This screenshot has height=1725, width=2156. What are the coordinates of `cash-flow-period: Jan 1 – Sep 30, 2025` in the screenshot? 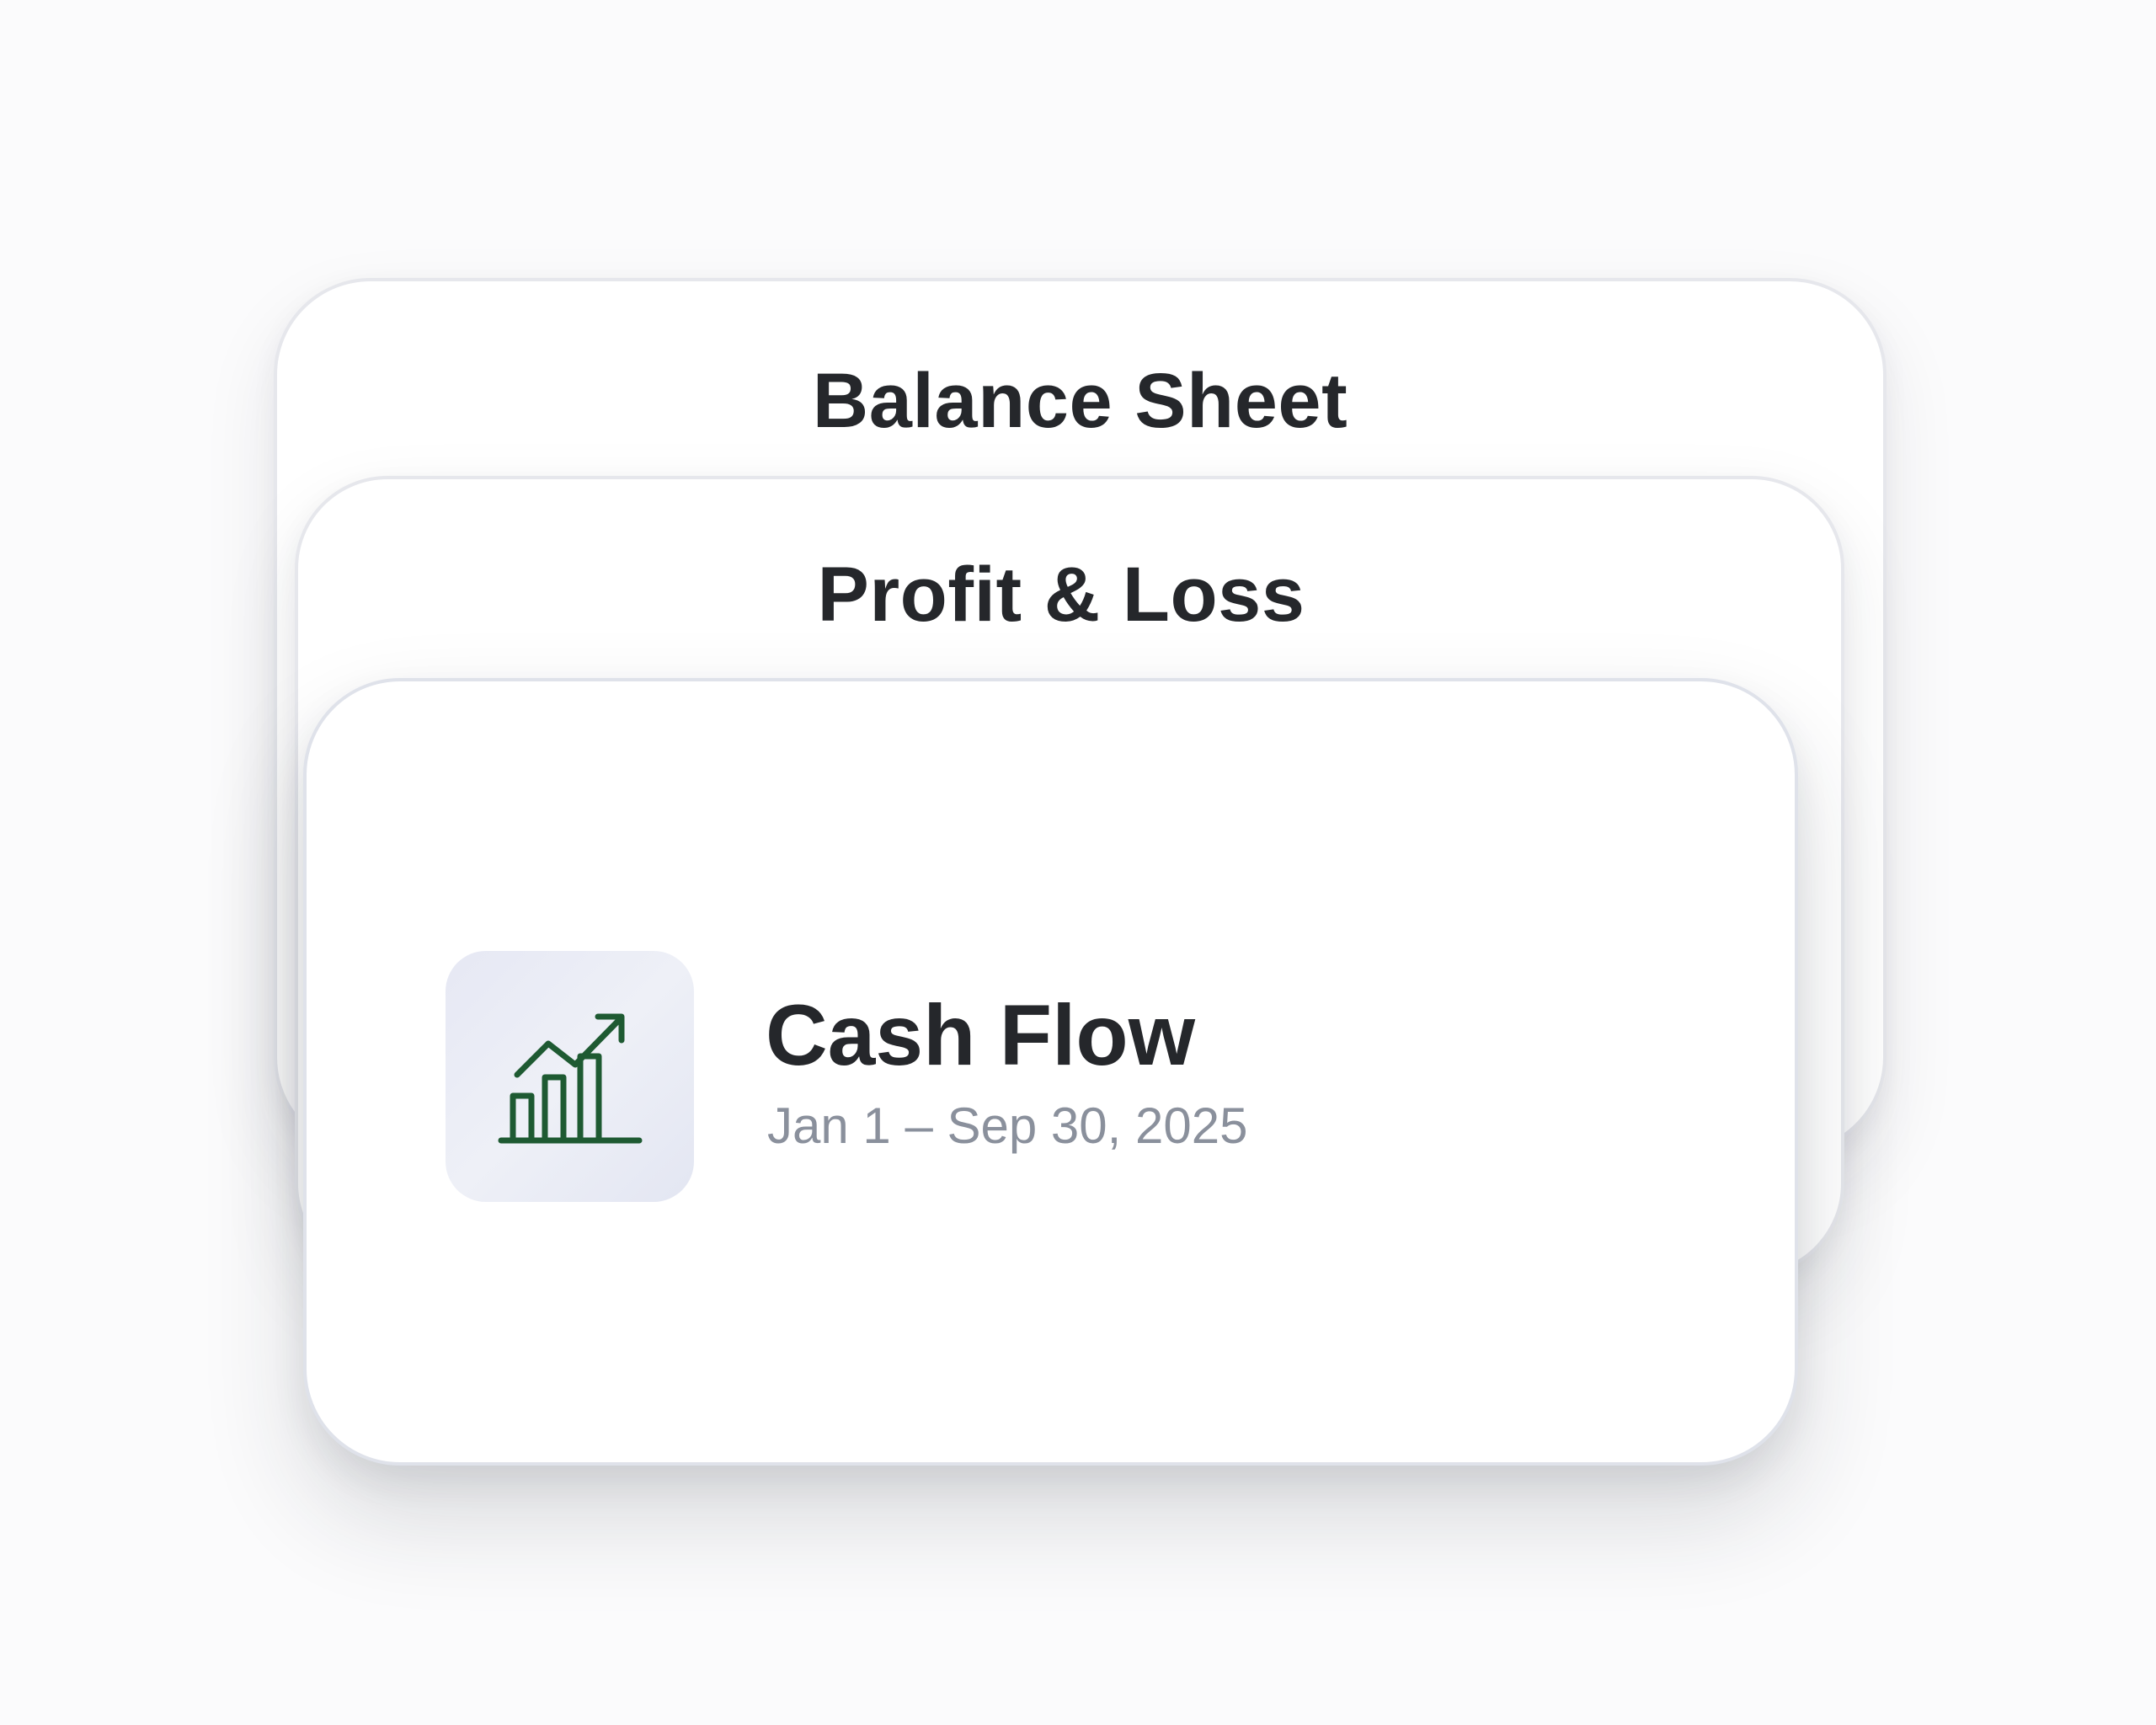 It's located at (1007, 1125).